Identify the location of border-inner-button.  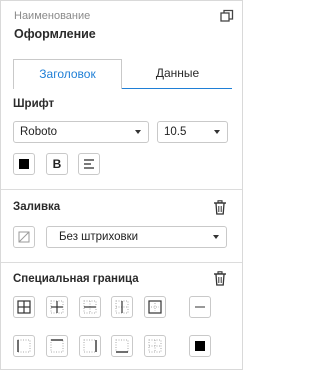
(57, 307).